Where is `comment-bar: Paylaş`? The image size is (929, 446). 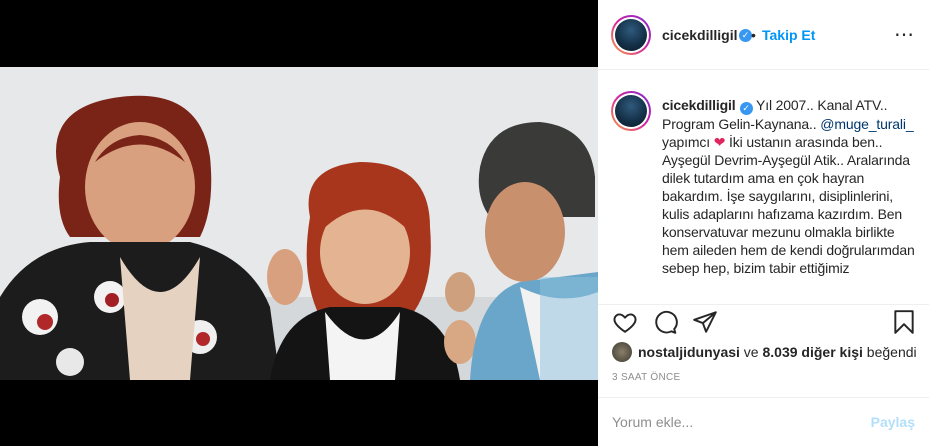
comment-bar: Paylaş is located at coordinates (763, 421).